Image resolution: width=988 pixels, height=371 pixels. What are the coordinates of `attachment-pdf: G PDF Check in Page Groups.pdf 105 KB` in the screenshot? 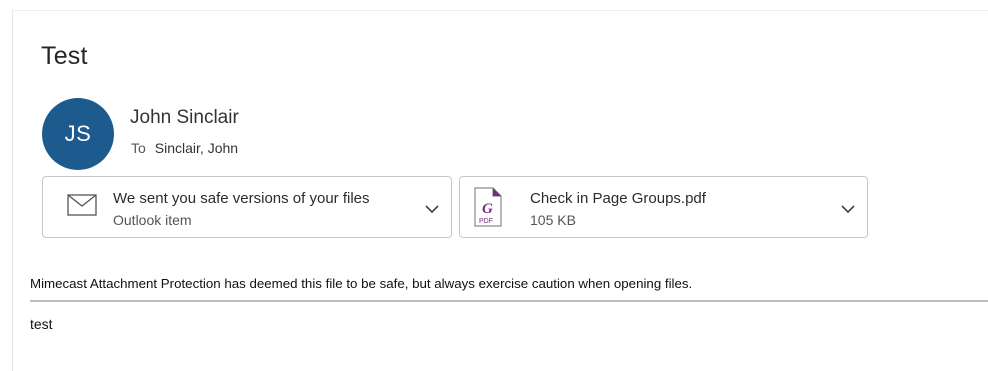 It's located at (663, 207).